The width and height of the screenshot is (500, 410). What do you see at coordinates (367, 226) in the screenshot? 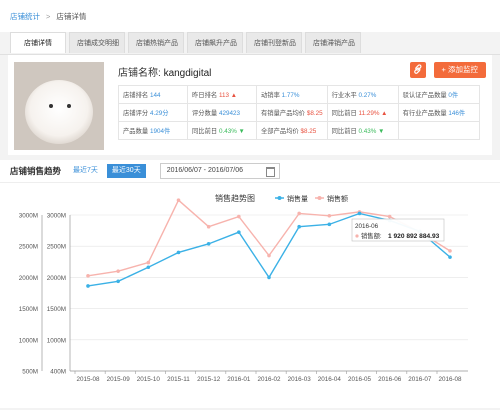
I see `tooltip-title: 2016-06` at bounding box center [367, 226].